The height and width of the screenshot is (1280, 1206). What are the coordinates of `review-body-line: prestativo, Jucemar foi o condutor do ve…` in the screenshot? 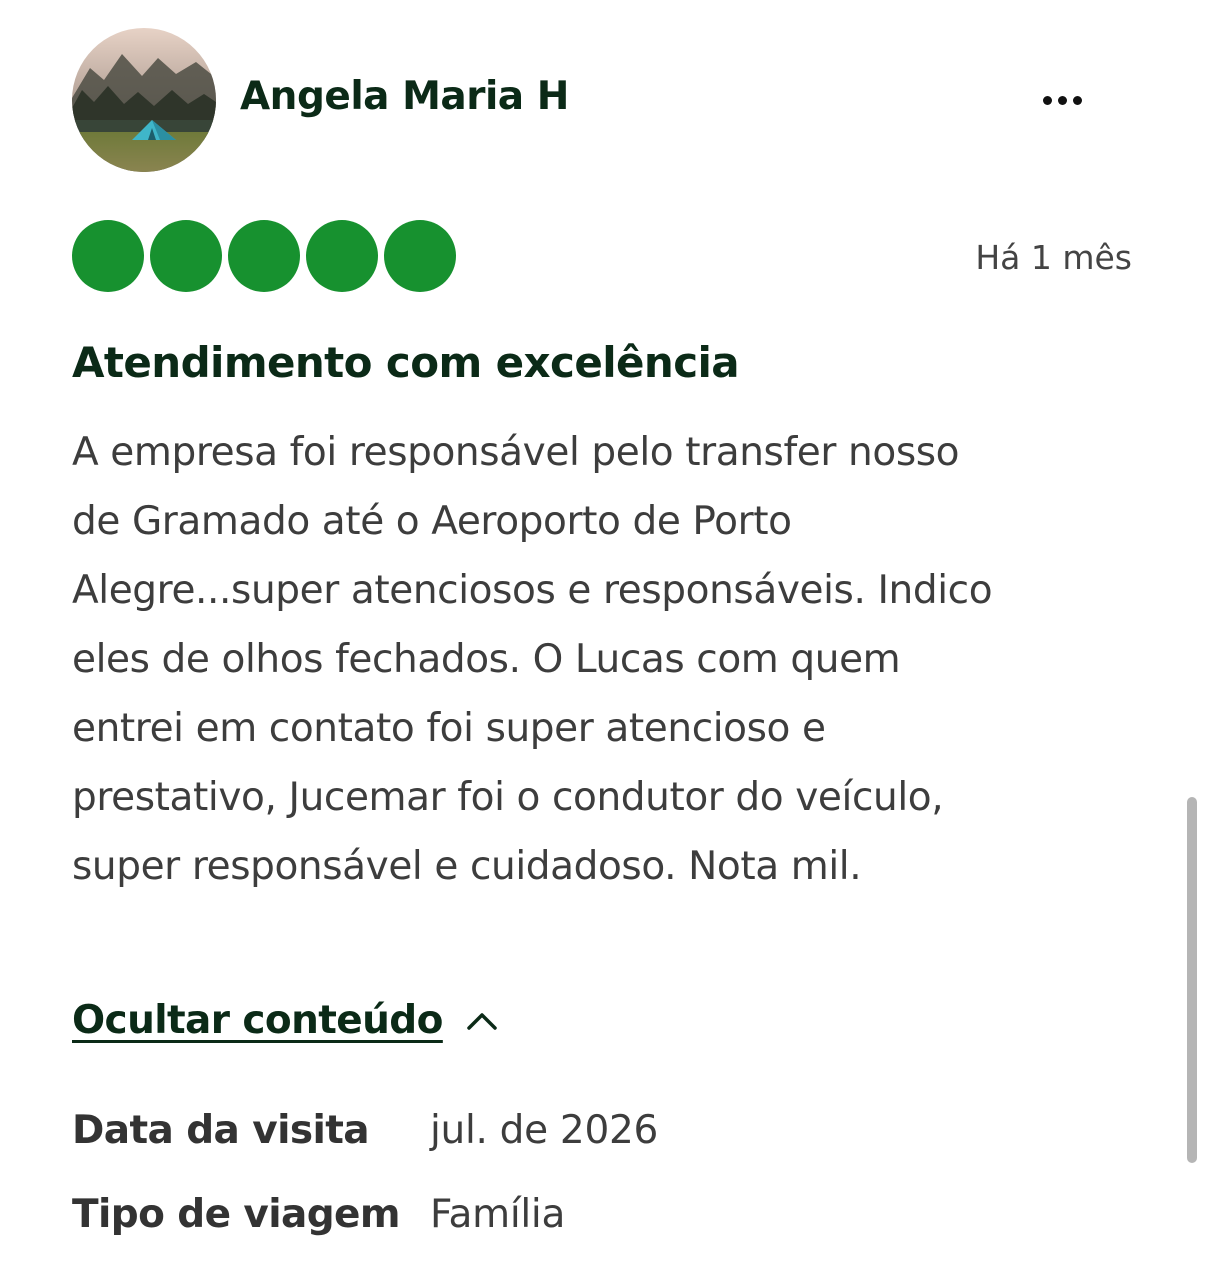 It's located at (508, 797).